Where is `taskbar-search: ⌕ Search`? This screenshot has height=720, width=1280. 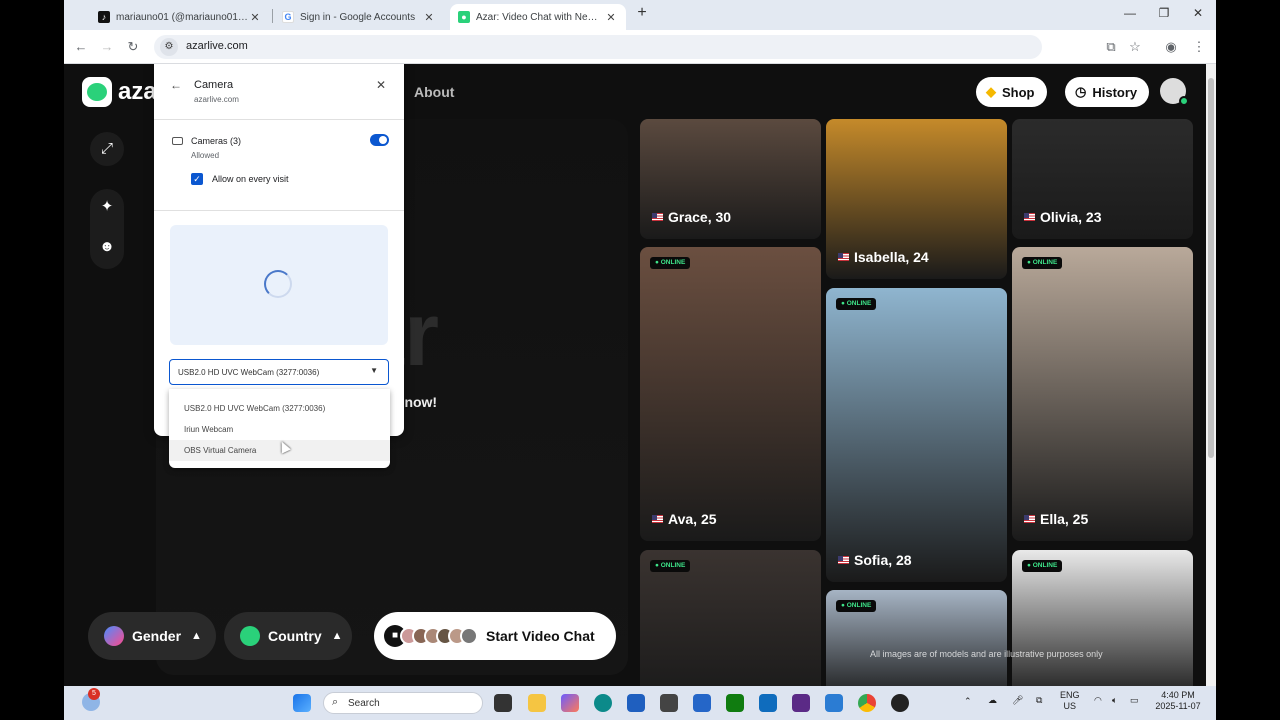
taskbar-search: ⌕ Search is located at coordinates (403, 703).